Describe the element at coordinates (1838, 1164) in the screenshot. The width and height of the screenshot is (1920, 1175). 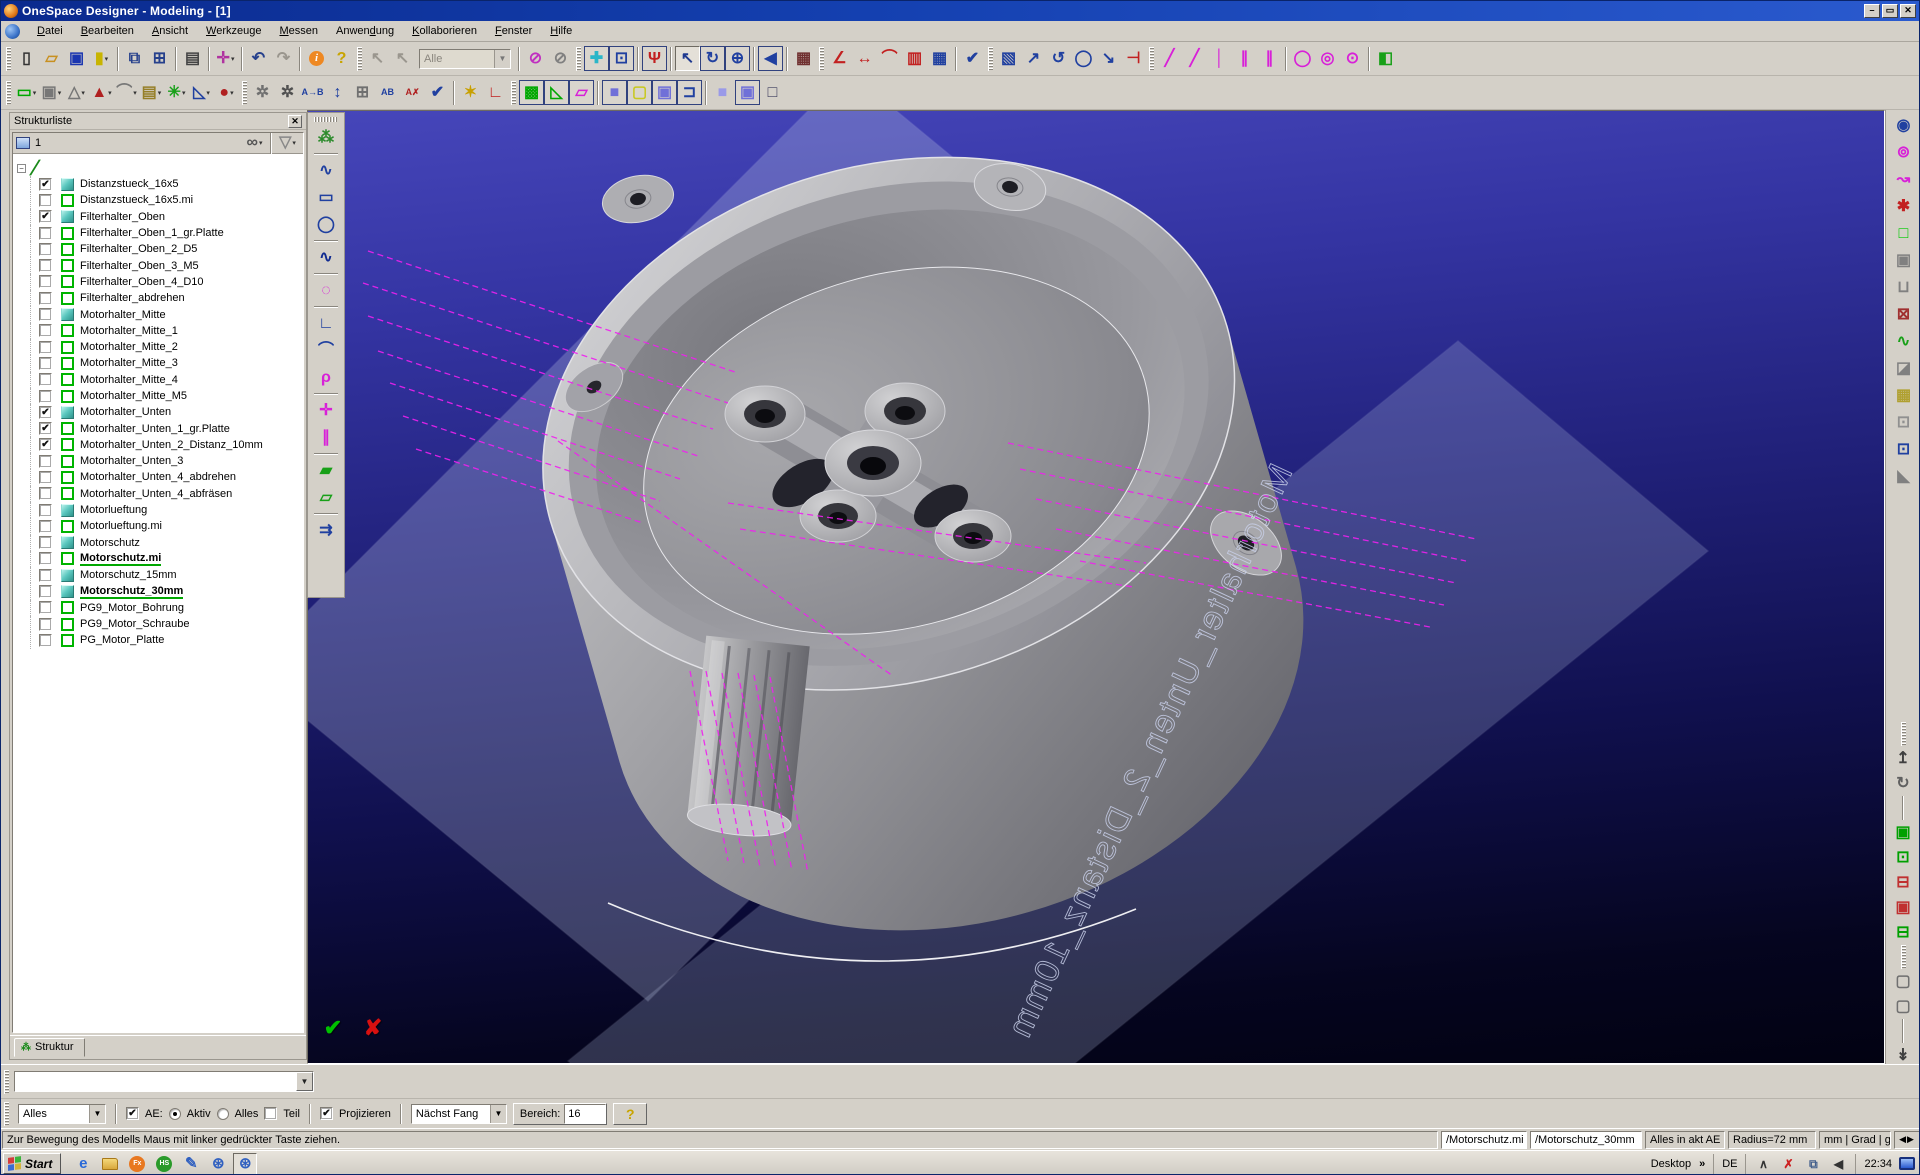
I see `volume-icon: ◀` at that location.